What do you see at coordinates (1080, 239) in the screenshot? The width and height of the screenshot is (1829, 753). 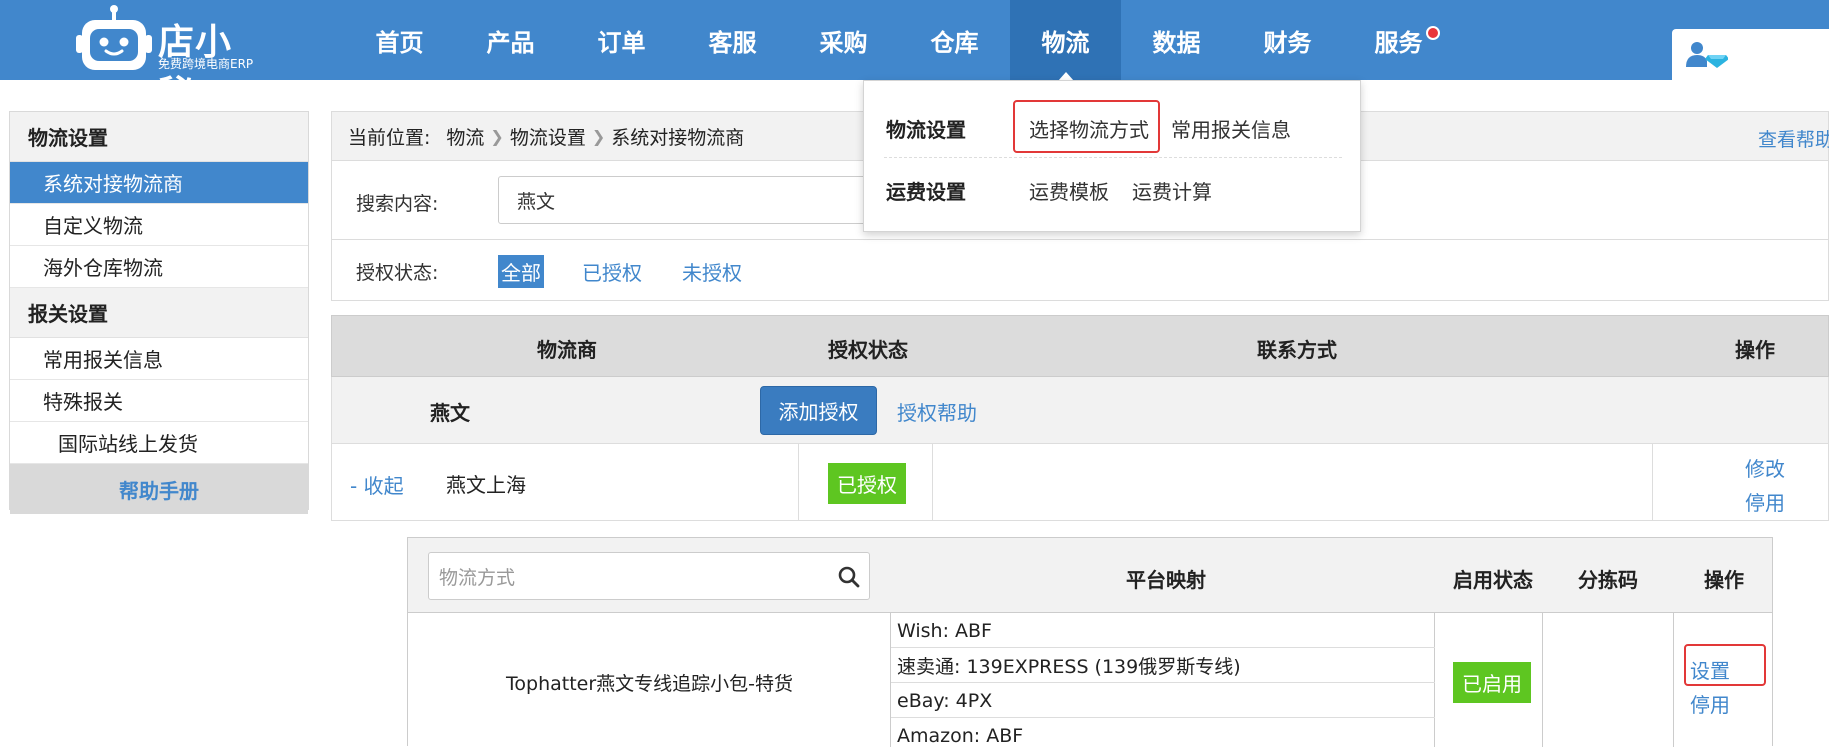 I see `filter-divider` at bounding box center [1080, 239].